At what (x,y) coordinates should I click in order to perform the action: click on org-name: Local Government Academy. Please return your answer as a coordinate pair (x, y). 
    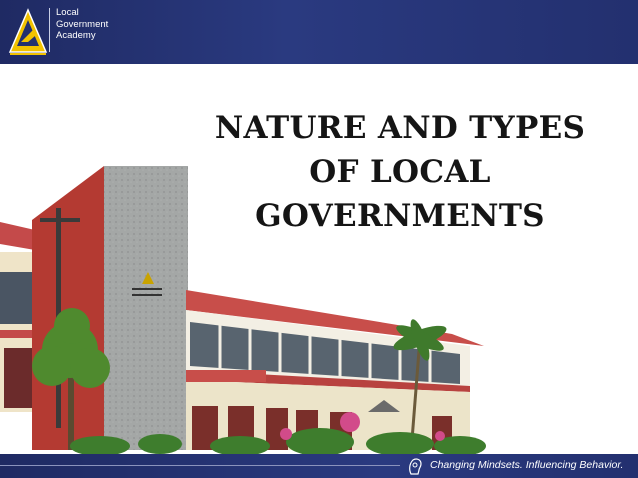
    Looking at the image, I should click on (82, 24).